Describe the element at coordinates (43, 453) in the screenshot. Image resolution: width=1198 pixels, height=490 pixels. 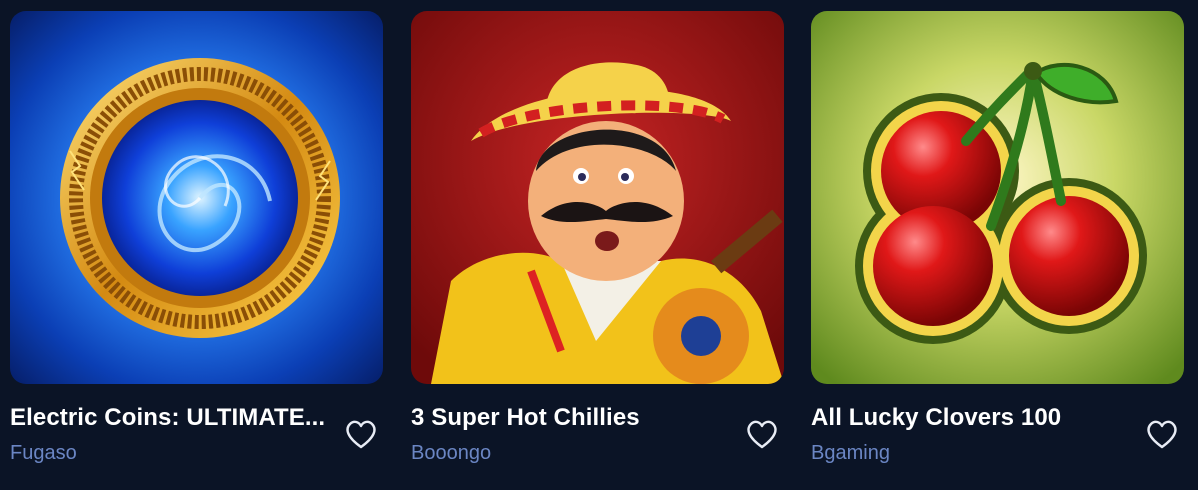
I see `game-provider: Fugaso` at that location.